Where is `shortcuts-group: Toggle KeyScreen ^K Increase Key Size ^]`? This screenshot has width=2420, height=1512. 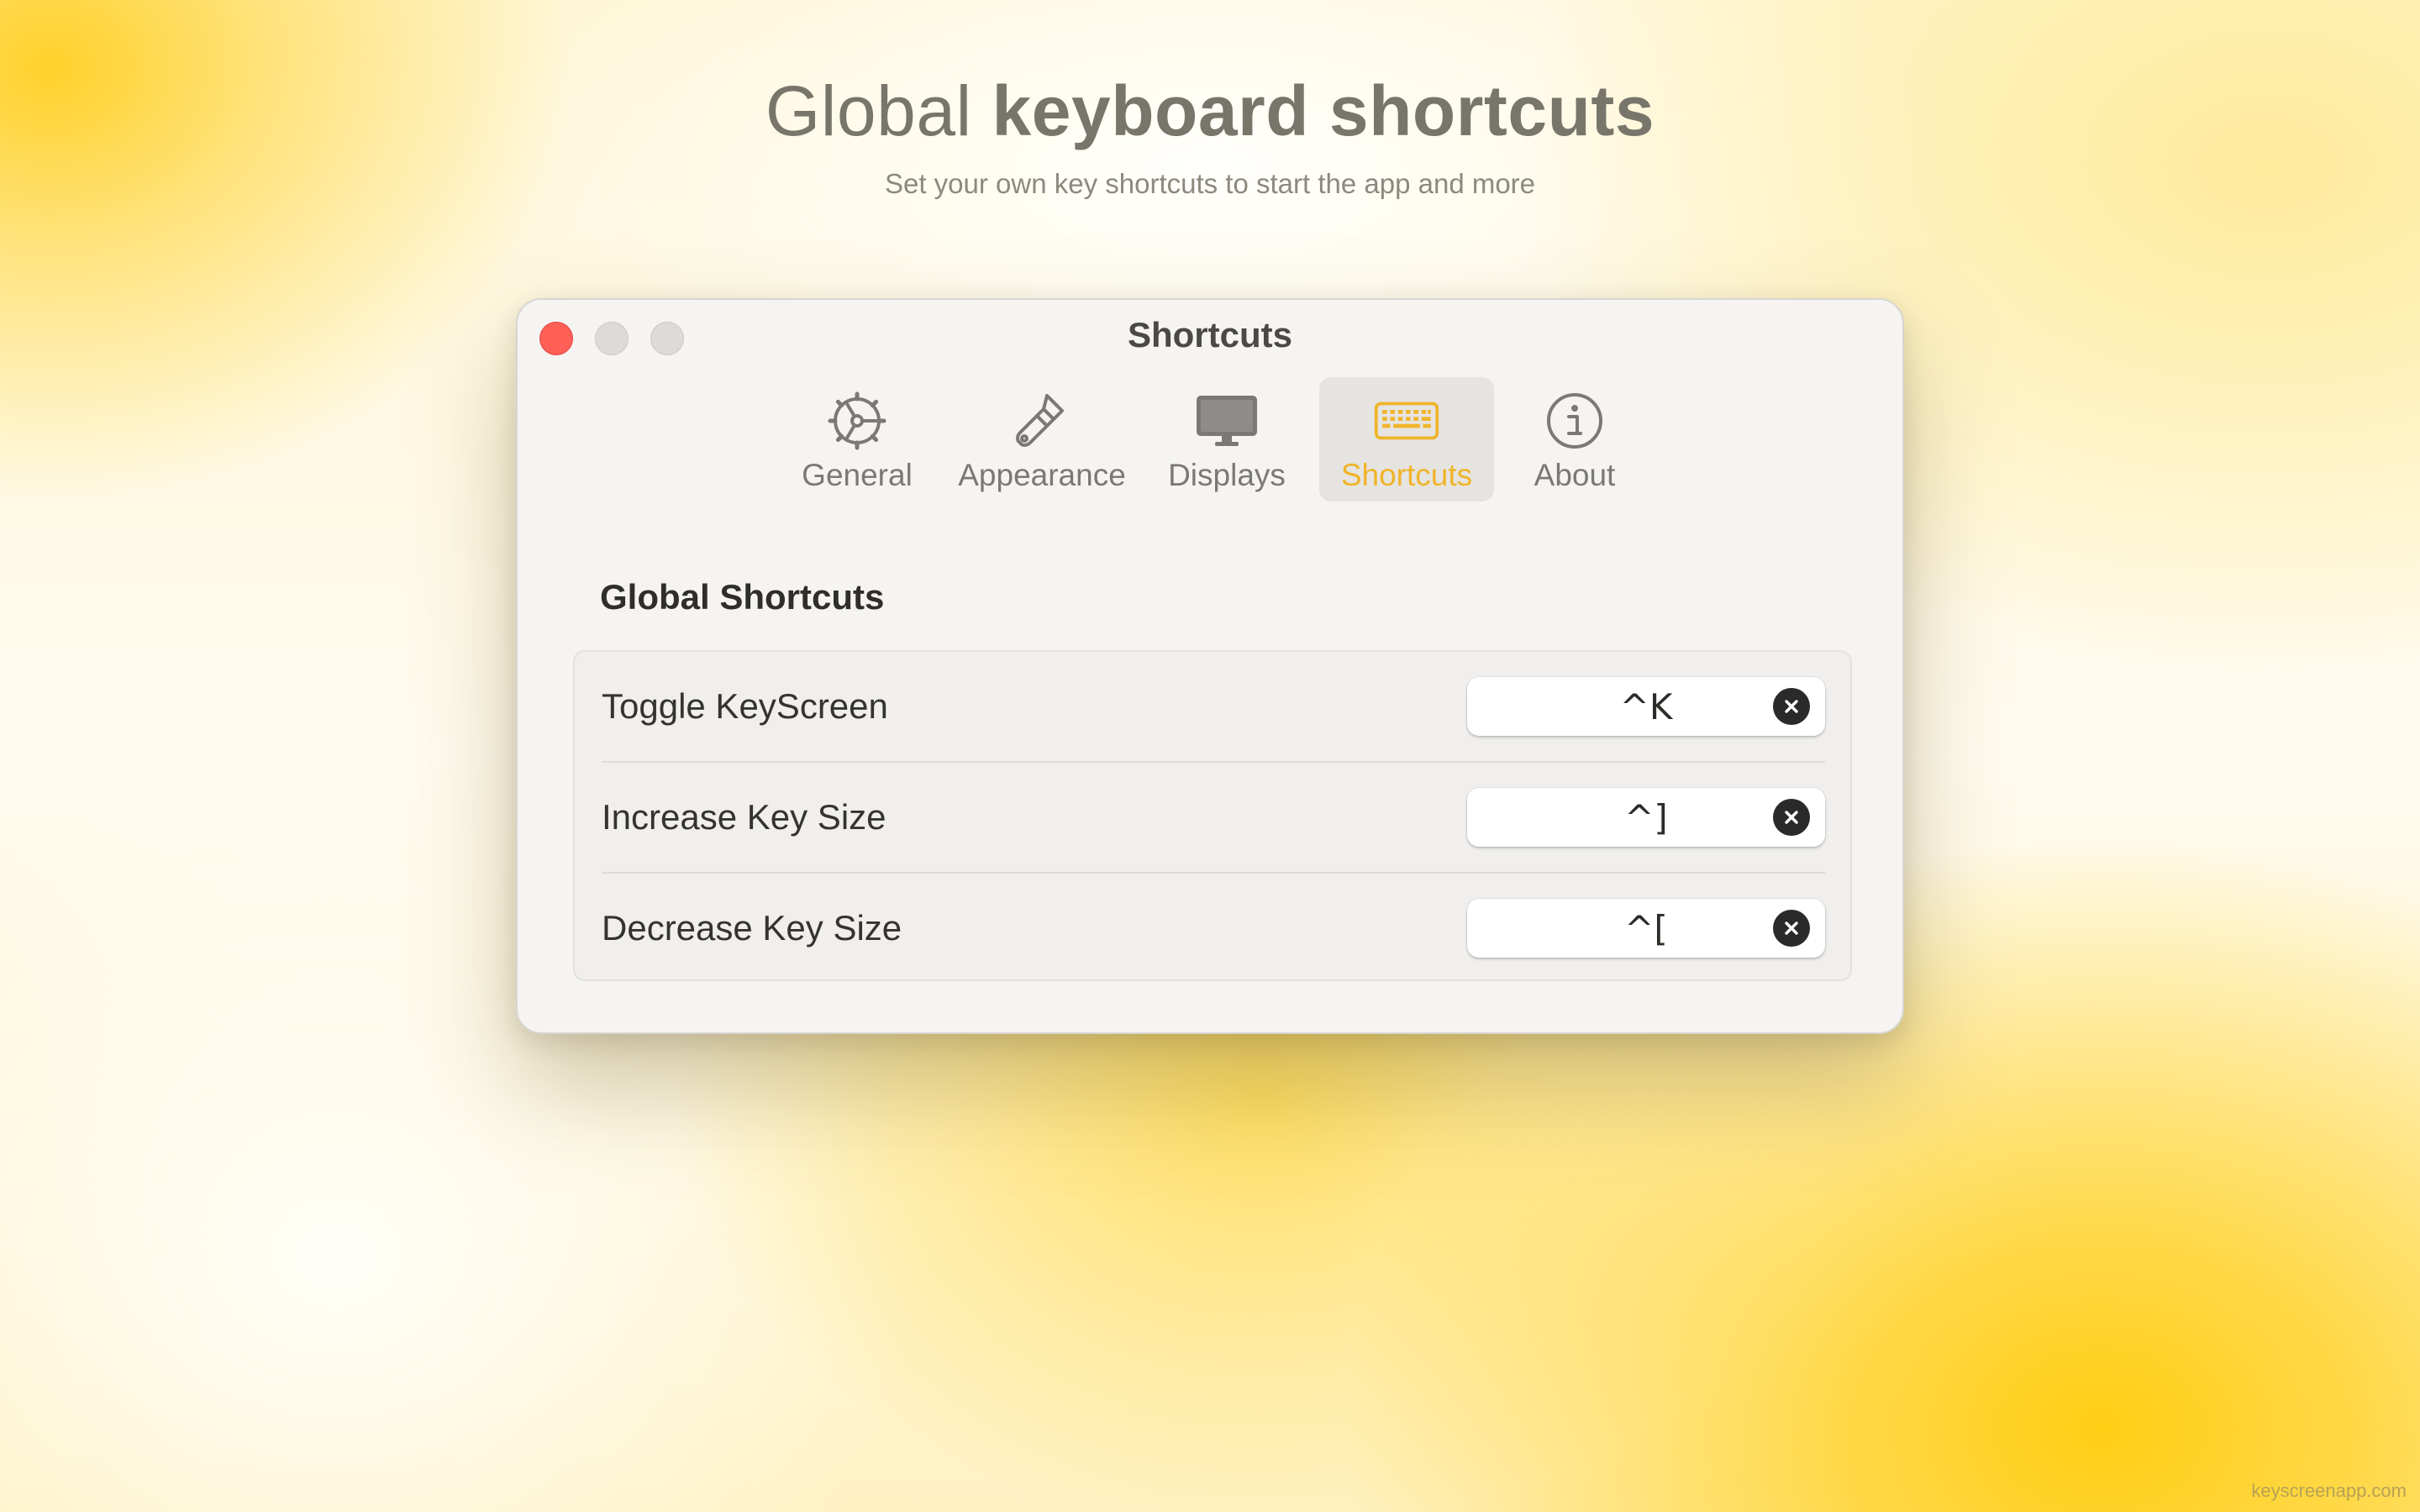 shortcuts-group: Toggle KeyScreen ^K Increase Key Size ^] is located at coordinates (1212, 815).